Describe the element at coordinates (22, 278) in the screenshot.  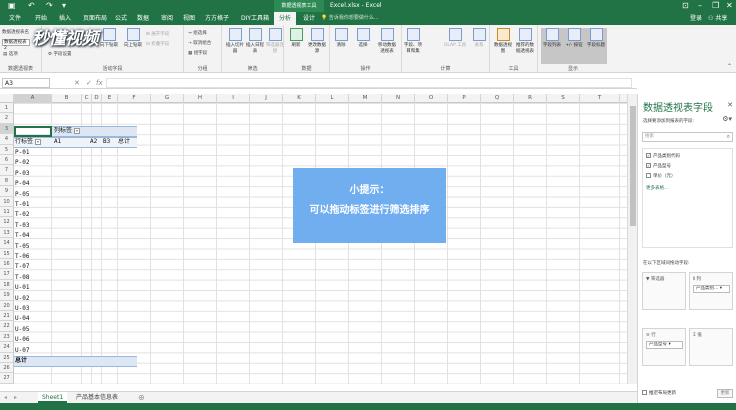
I see `pivot-row-item: T-08` at that location.